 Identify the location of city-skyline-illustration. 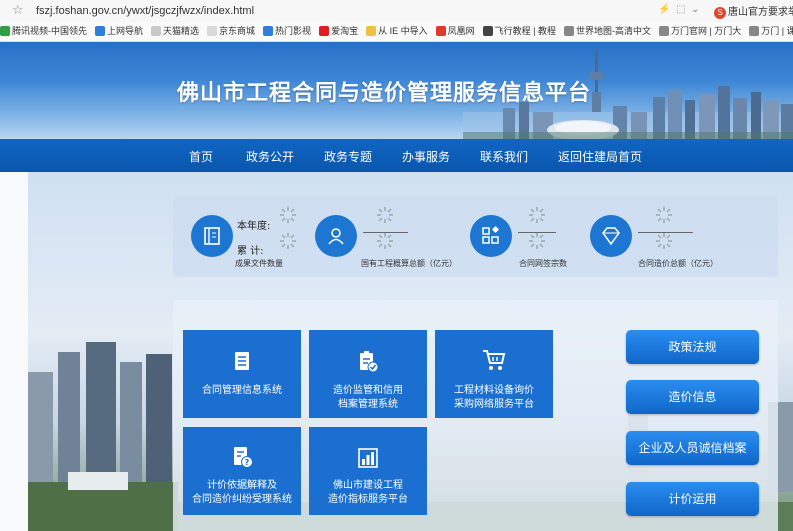
(628, 94).